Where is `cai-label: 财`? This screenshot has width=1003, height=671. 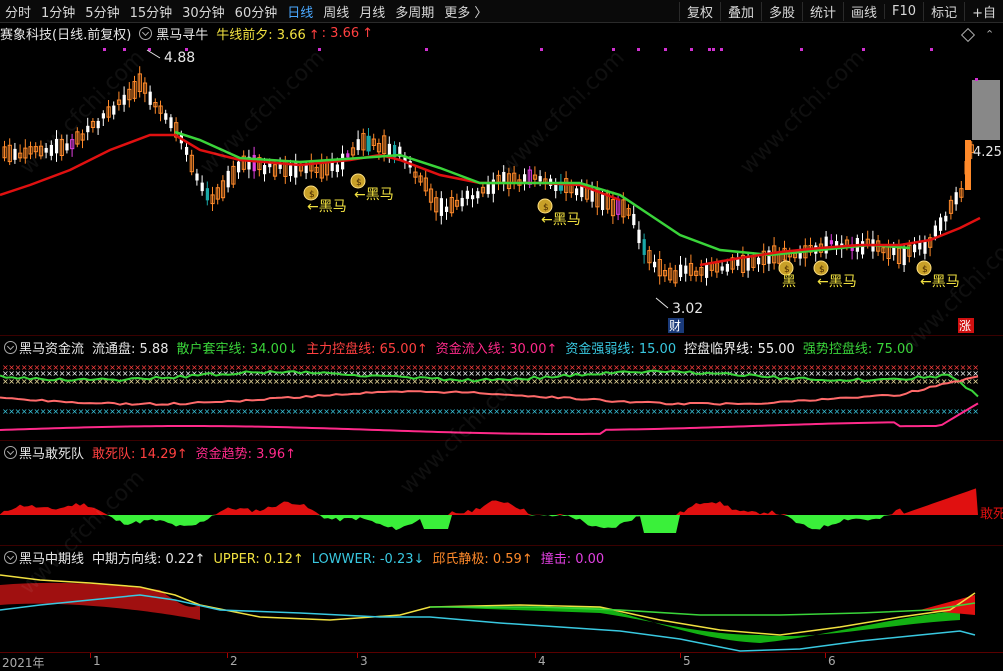
cai-label: 财 is located at coordinates (675, 326).